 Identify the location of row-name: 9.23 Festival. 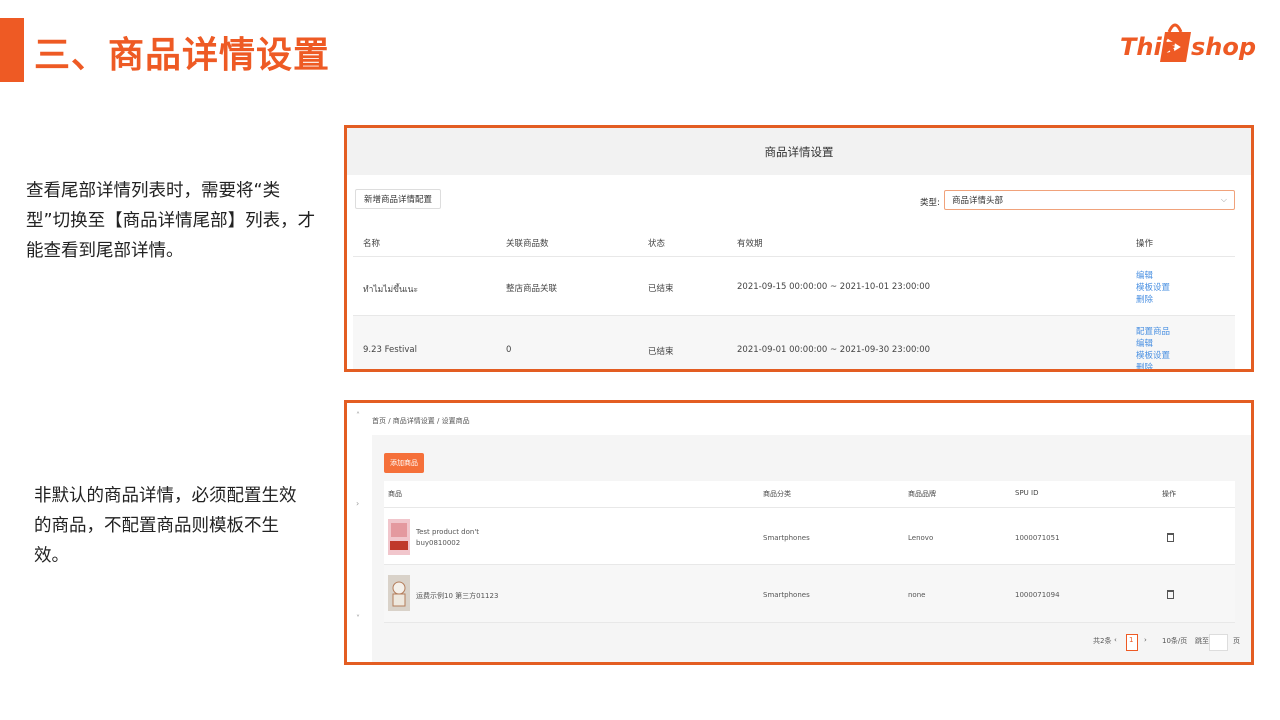
(390, 350).